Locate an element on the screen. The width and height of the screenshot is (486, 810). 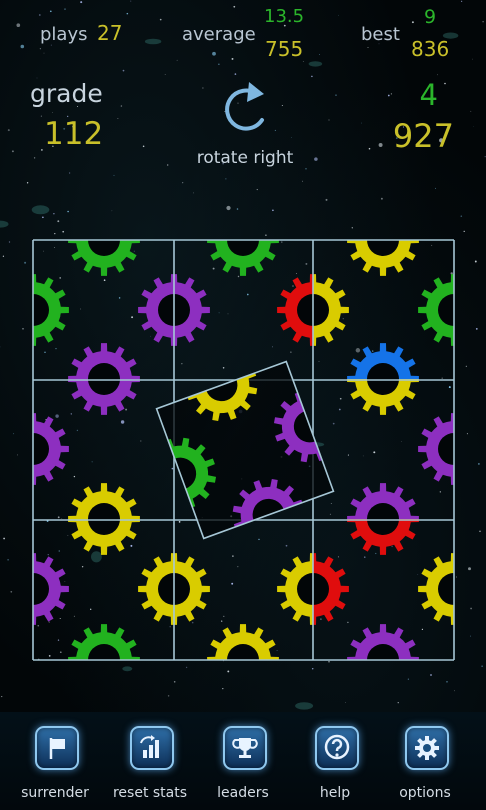
surrender-label: surrender is located at coordinates (55, 793).